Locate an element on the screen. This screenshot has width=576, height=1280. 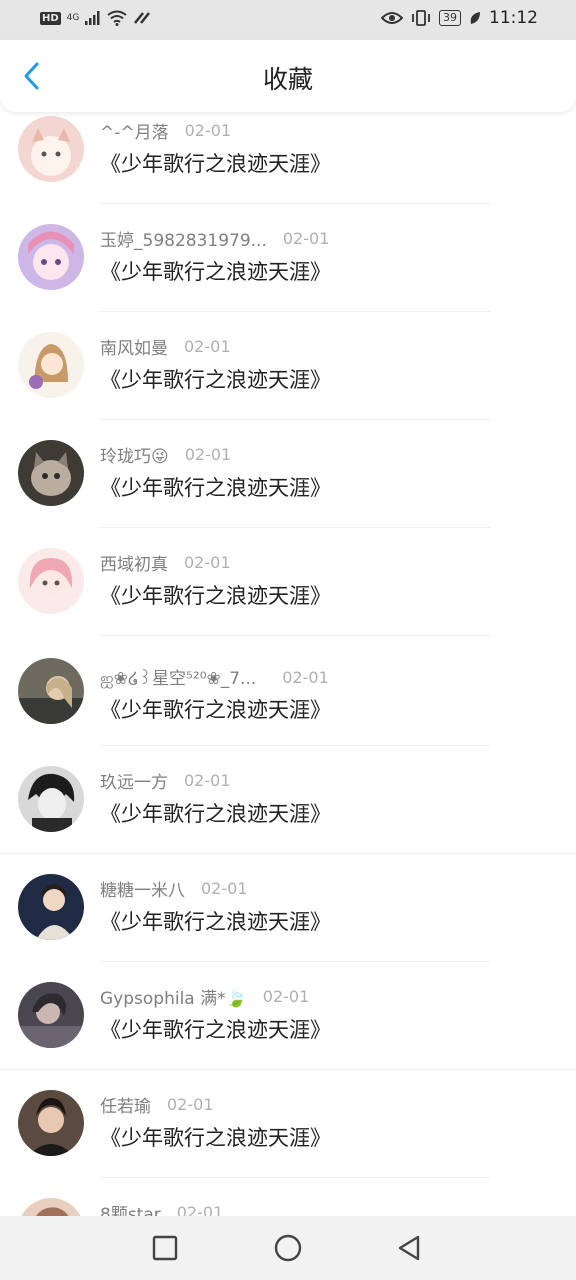
list-item: 玖远一方 02-01 《少年歌行之浪迹天涯》 is located at coordinates (288, 800).